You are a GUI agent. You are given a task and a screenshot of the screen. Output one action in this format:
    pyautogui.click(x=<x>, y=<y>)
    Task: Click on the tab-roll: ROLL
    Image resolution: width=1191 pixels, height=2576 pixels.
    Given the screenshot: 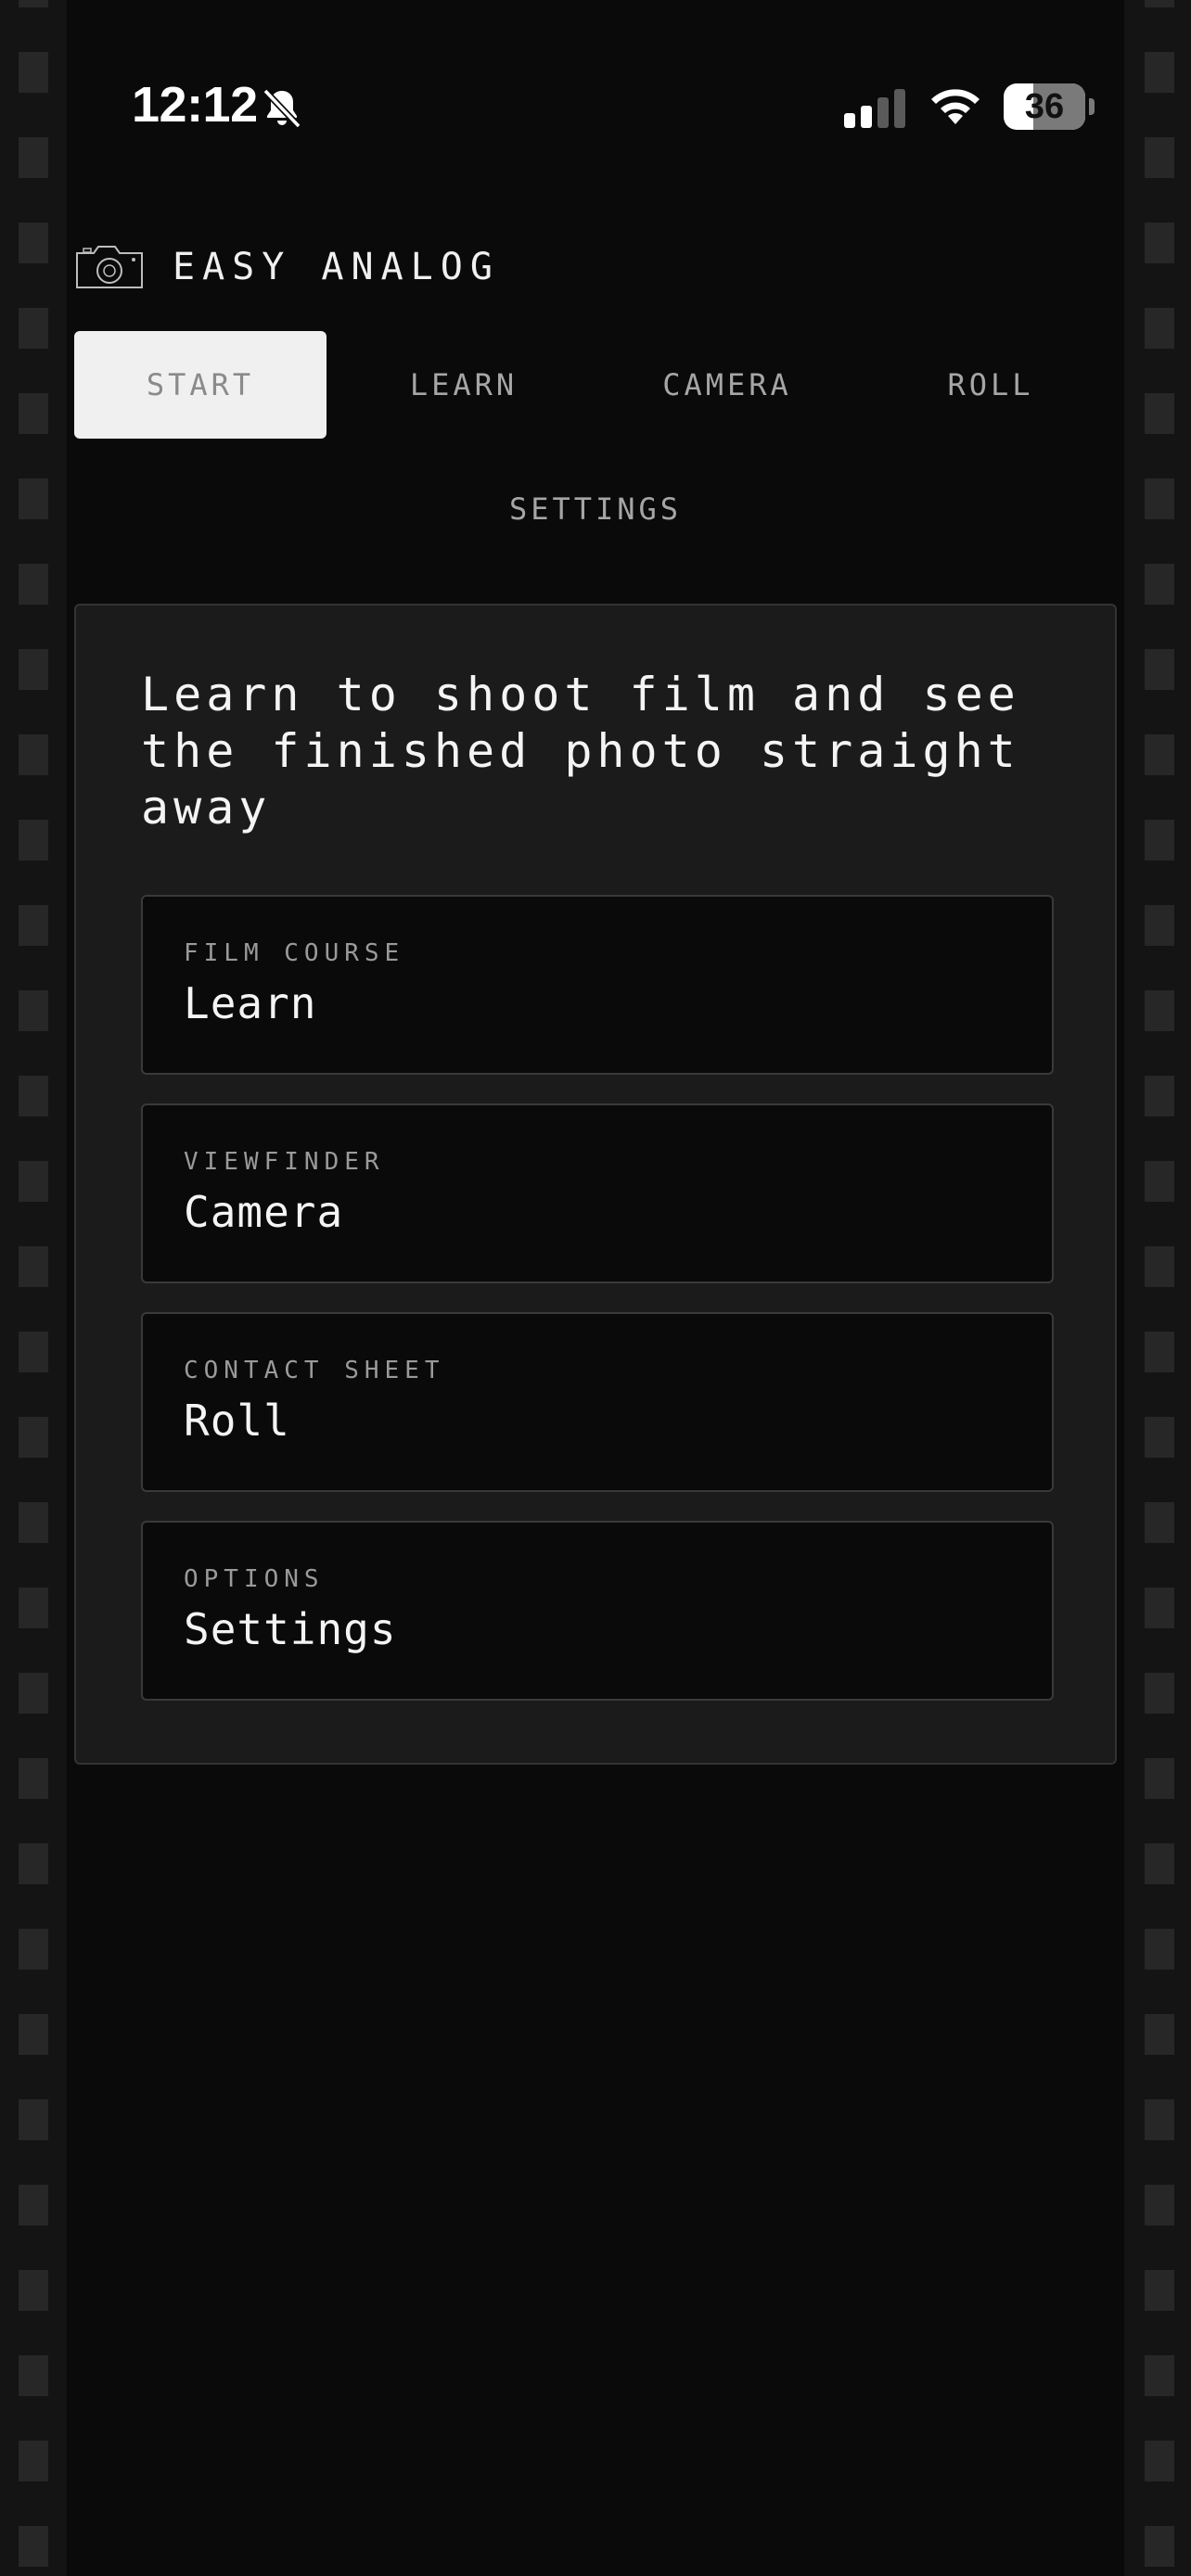 What is the action you would take?
    pyautogui.click(x=990, y=385)
    